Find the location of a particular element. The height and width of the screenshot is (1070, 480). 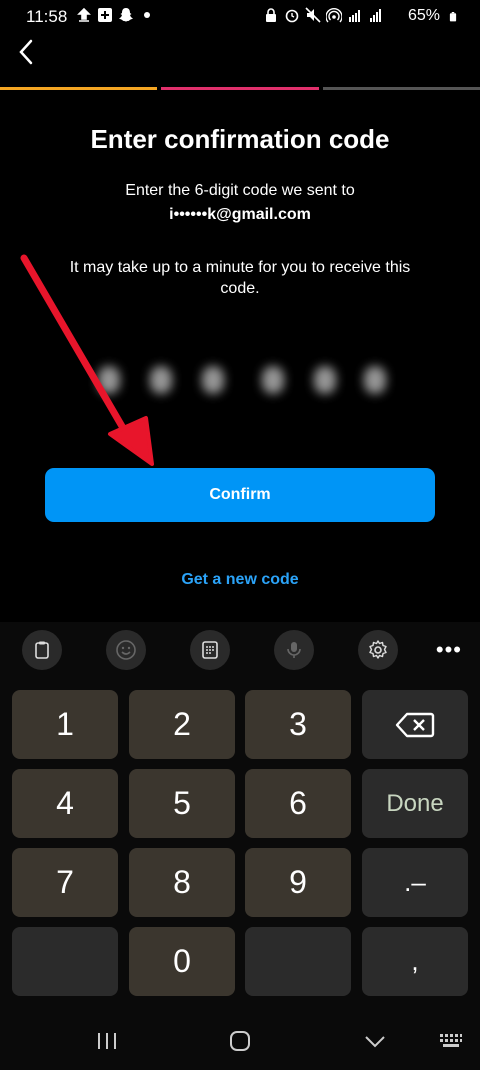

done-key: Done is located at coordinates (415, 803).